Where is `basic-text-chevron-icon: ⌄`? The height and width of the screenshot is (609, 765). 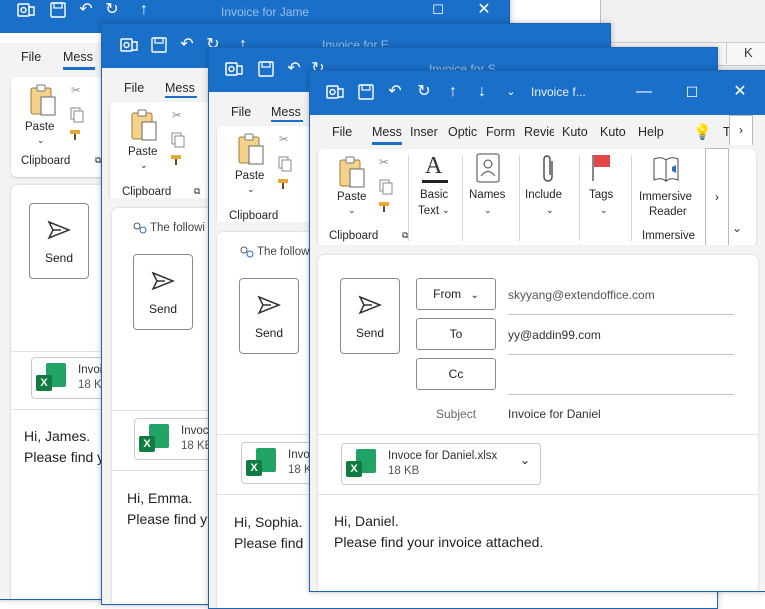 basic-text-chevron-icon: ⌄ is located at coordinates (446, 210).